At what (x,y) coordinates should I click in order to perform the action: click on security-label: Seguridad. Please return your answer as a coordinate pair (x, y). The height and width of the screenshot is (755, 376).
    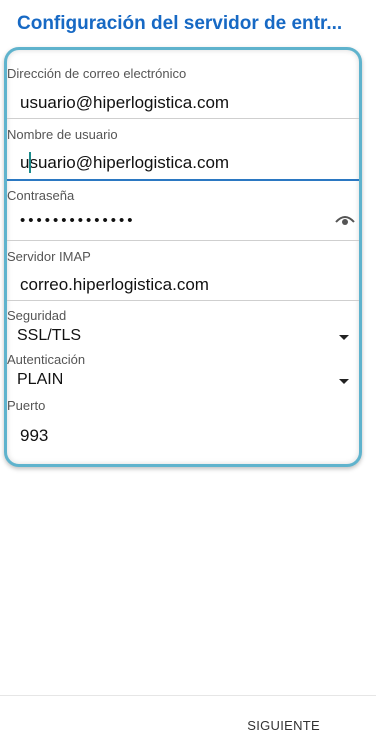
    Looking at the image, I should click on (37, 315).